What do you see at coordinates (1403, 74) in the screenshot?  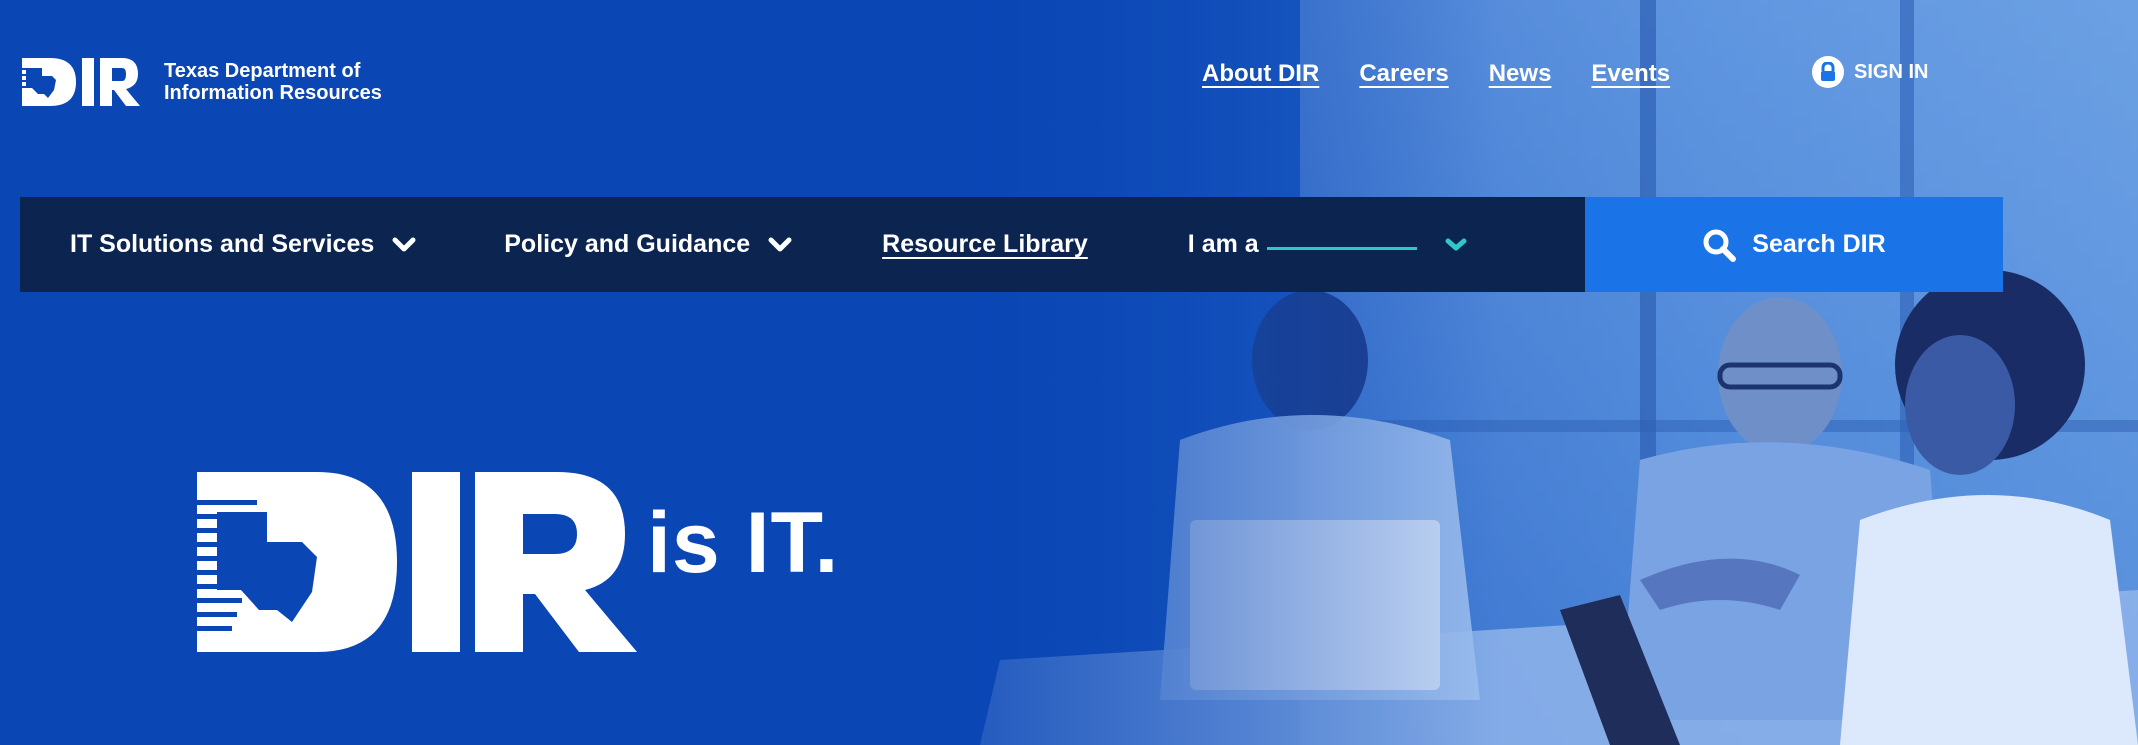 I see `link-careers: Careers` at bounding box center [1403, 74].